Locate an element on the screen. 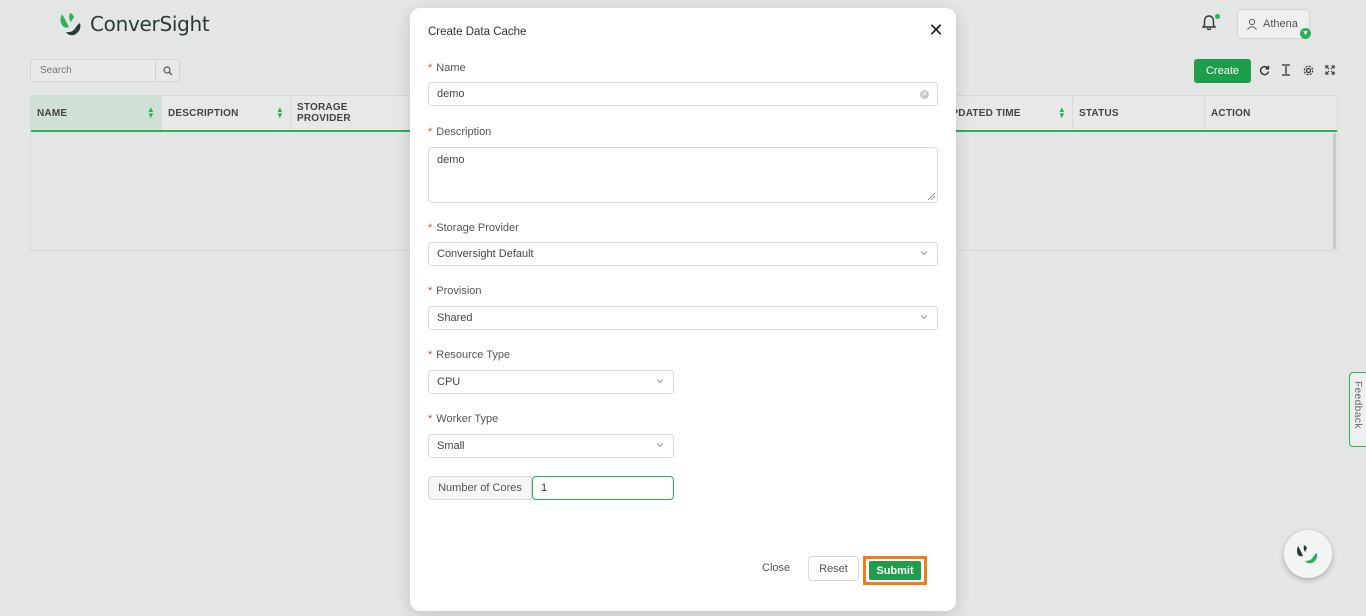  resource-type-label: * Resource Type is located at coordinates (469, 355).